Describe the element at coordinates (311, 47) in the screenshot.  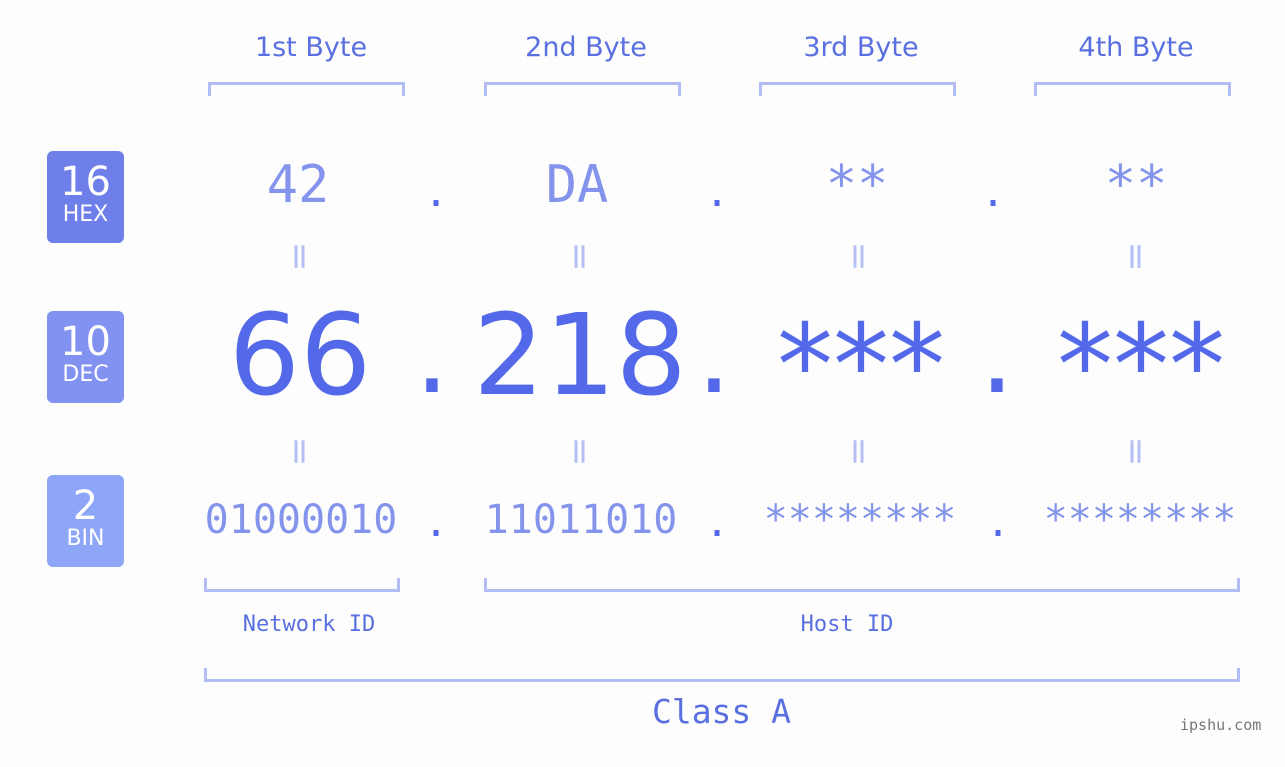
I see `byte-header-1: 1st Byte` at that location.